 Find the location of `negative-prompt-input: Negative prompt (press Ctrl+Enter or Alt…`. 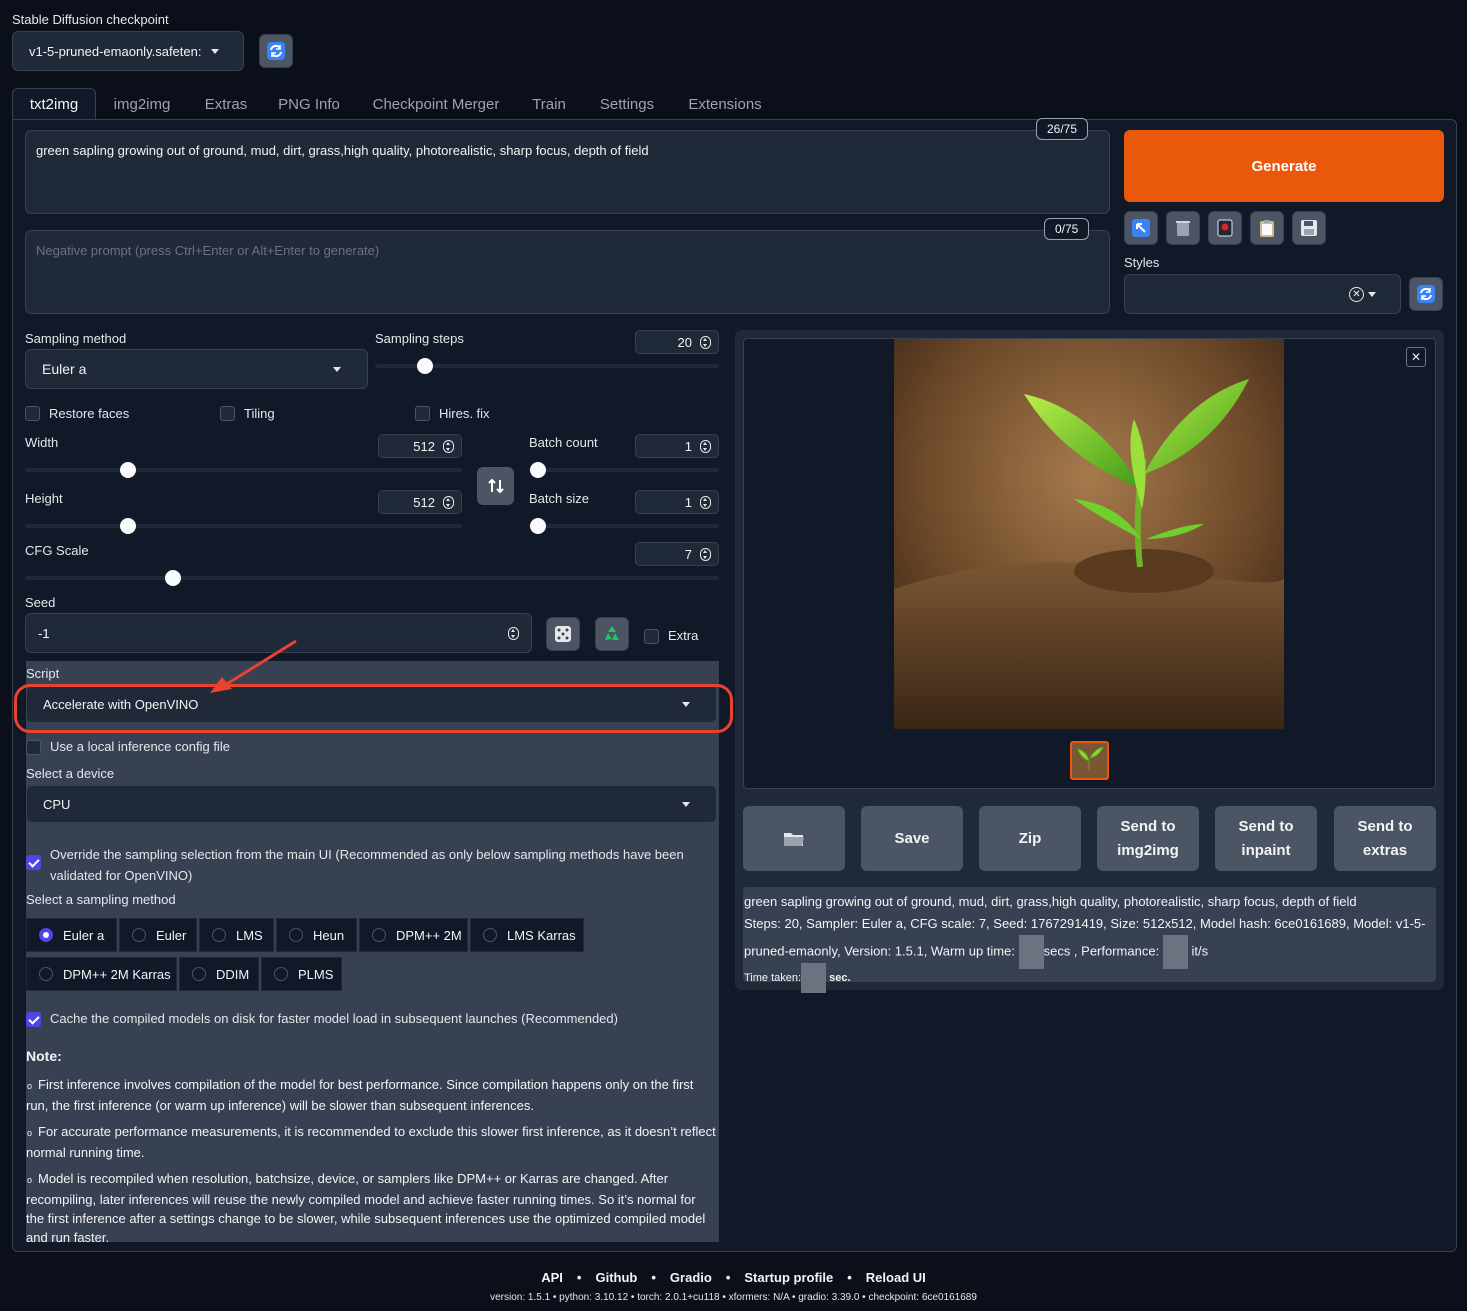

negative-prompt-input: Negative prompt (press Ctrl+Enter or Alt… is located at coordinates (567, 272).